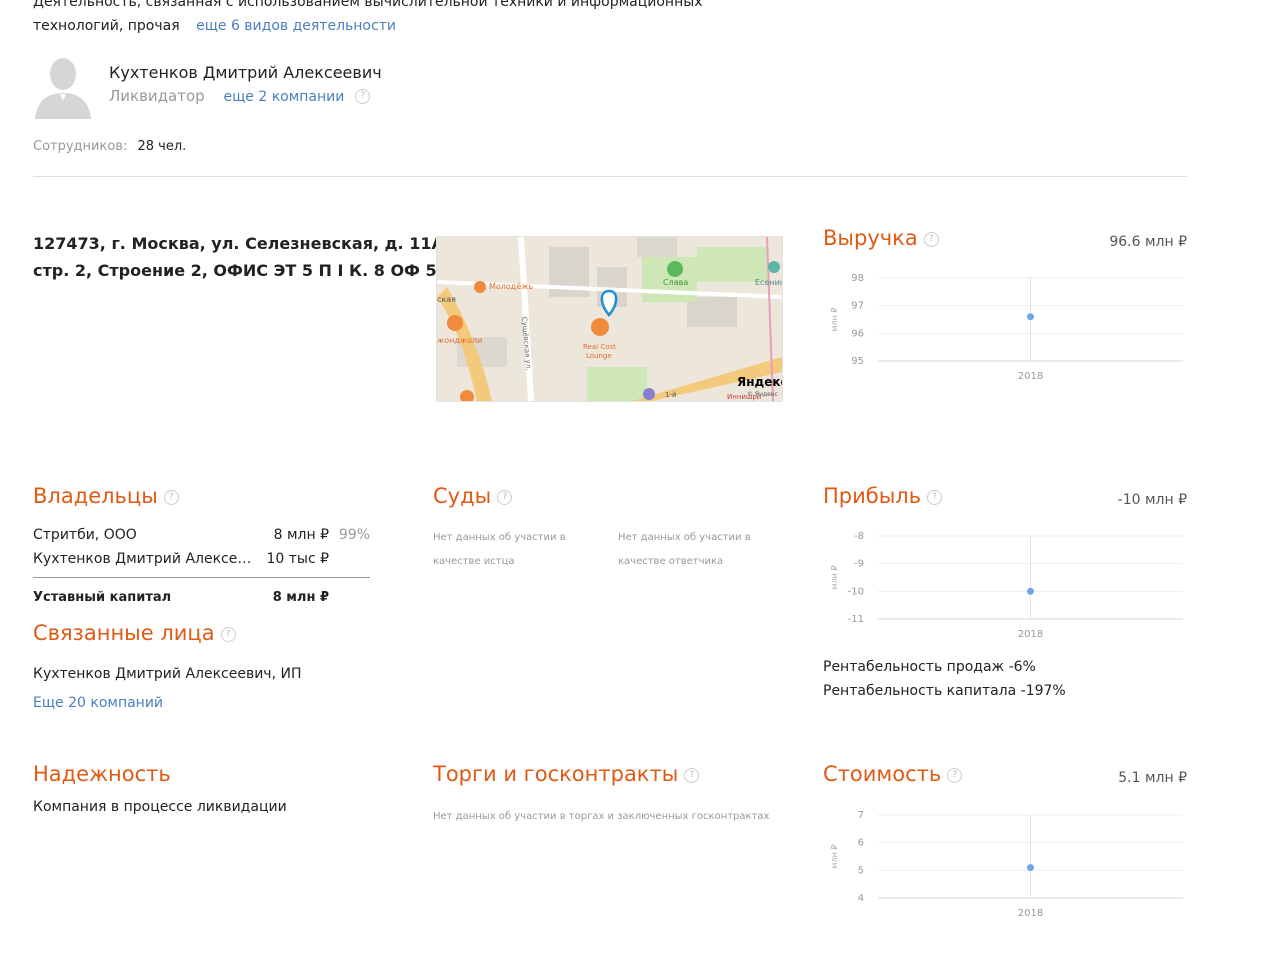 This screenshot has width=1280, height=972. Describe the element at coordinates (861, 843) in the screenshot. I see `y-tick-label: 6` at that location.